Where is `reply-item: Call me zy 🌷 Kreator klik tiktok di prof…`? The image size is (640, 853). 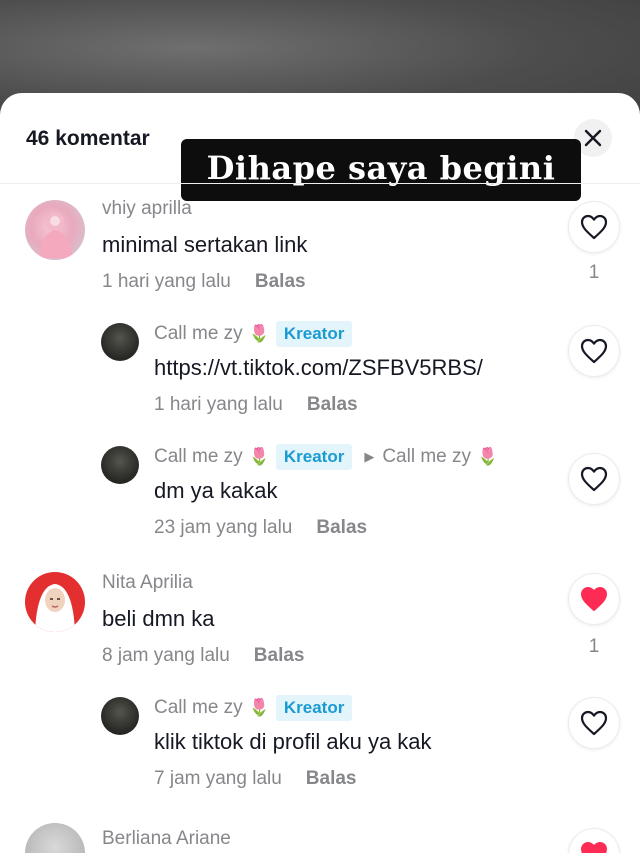
reply-item: Call me zy 🌷 Kreator klik tiktok di prof… is located at coordinates (320, 750).